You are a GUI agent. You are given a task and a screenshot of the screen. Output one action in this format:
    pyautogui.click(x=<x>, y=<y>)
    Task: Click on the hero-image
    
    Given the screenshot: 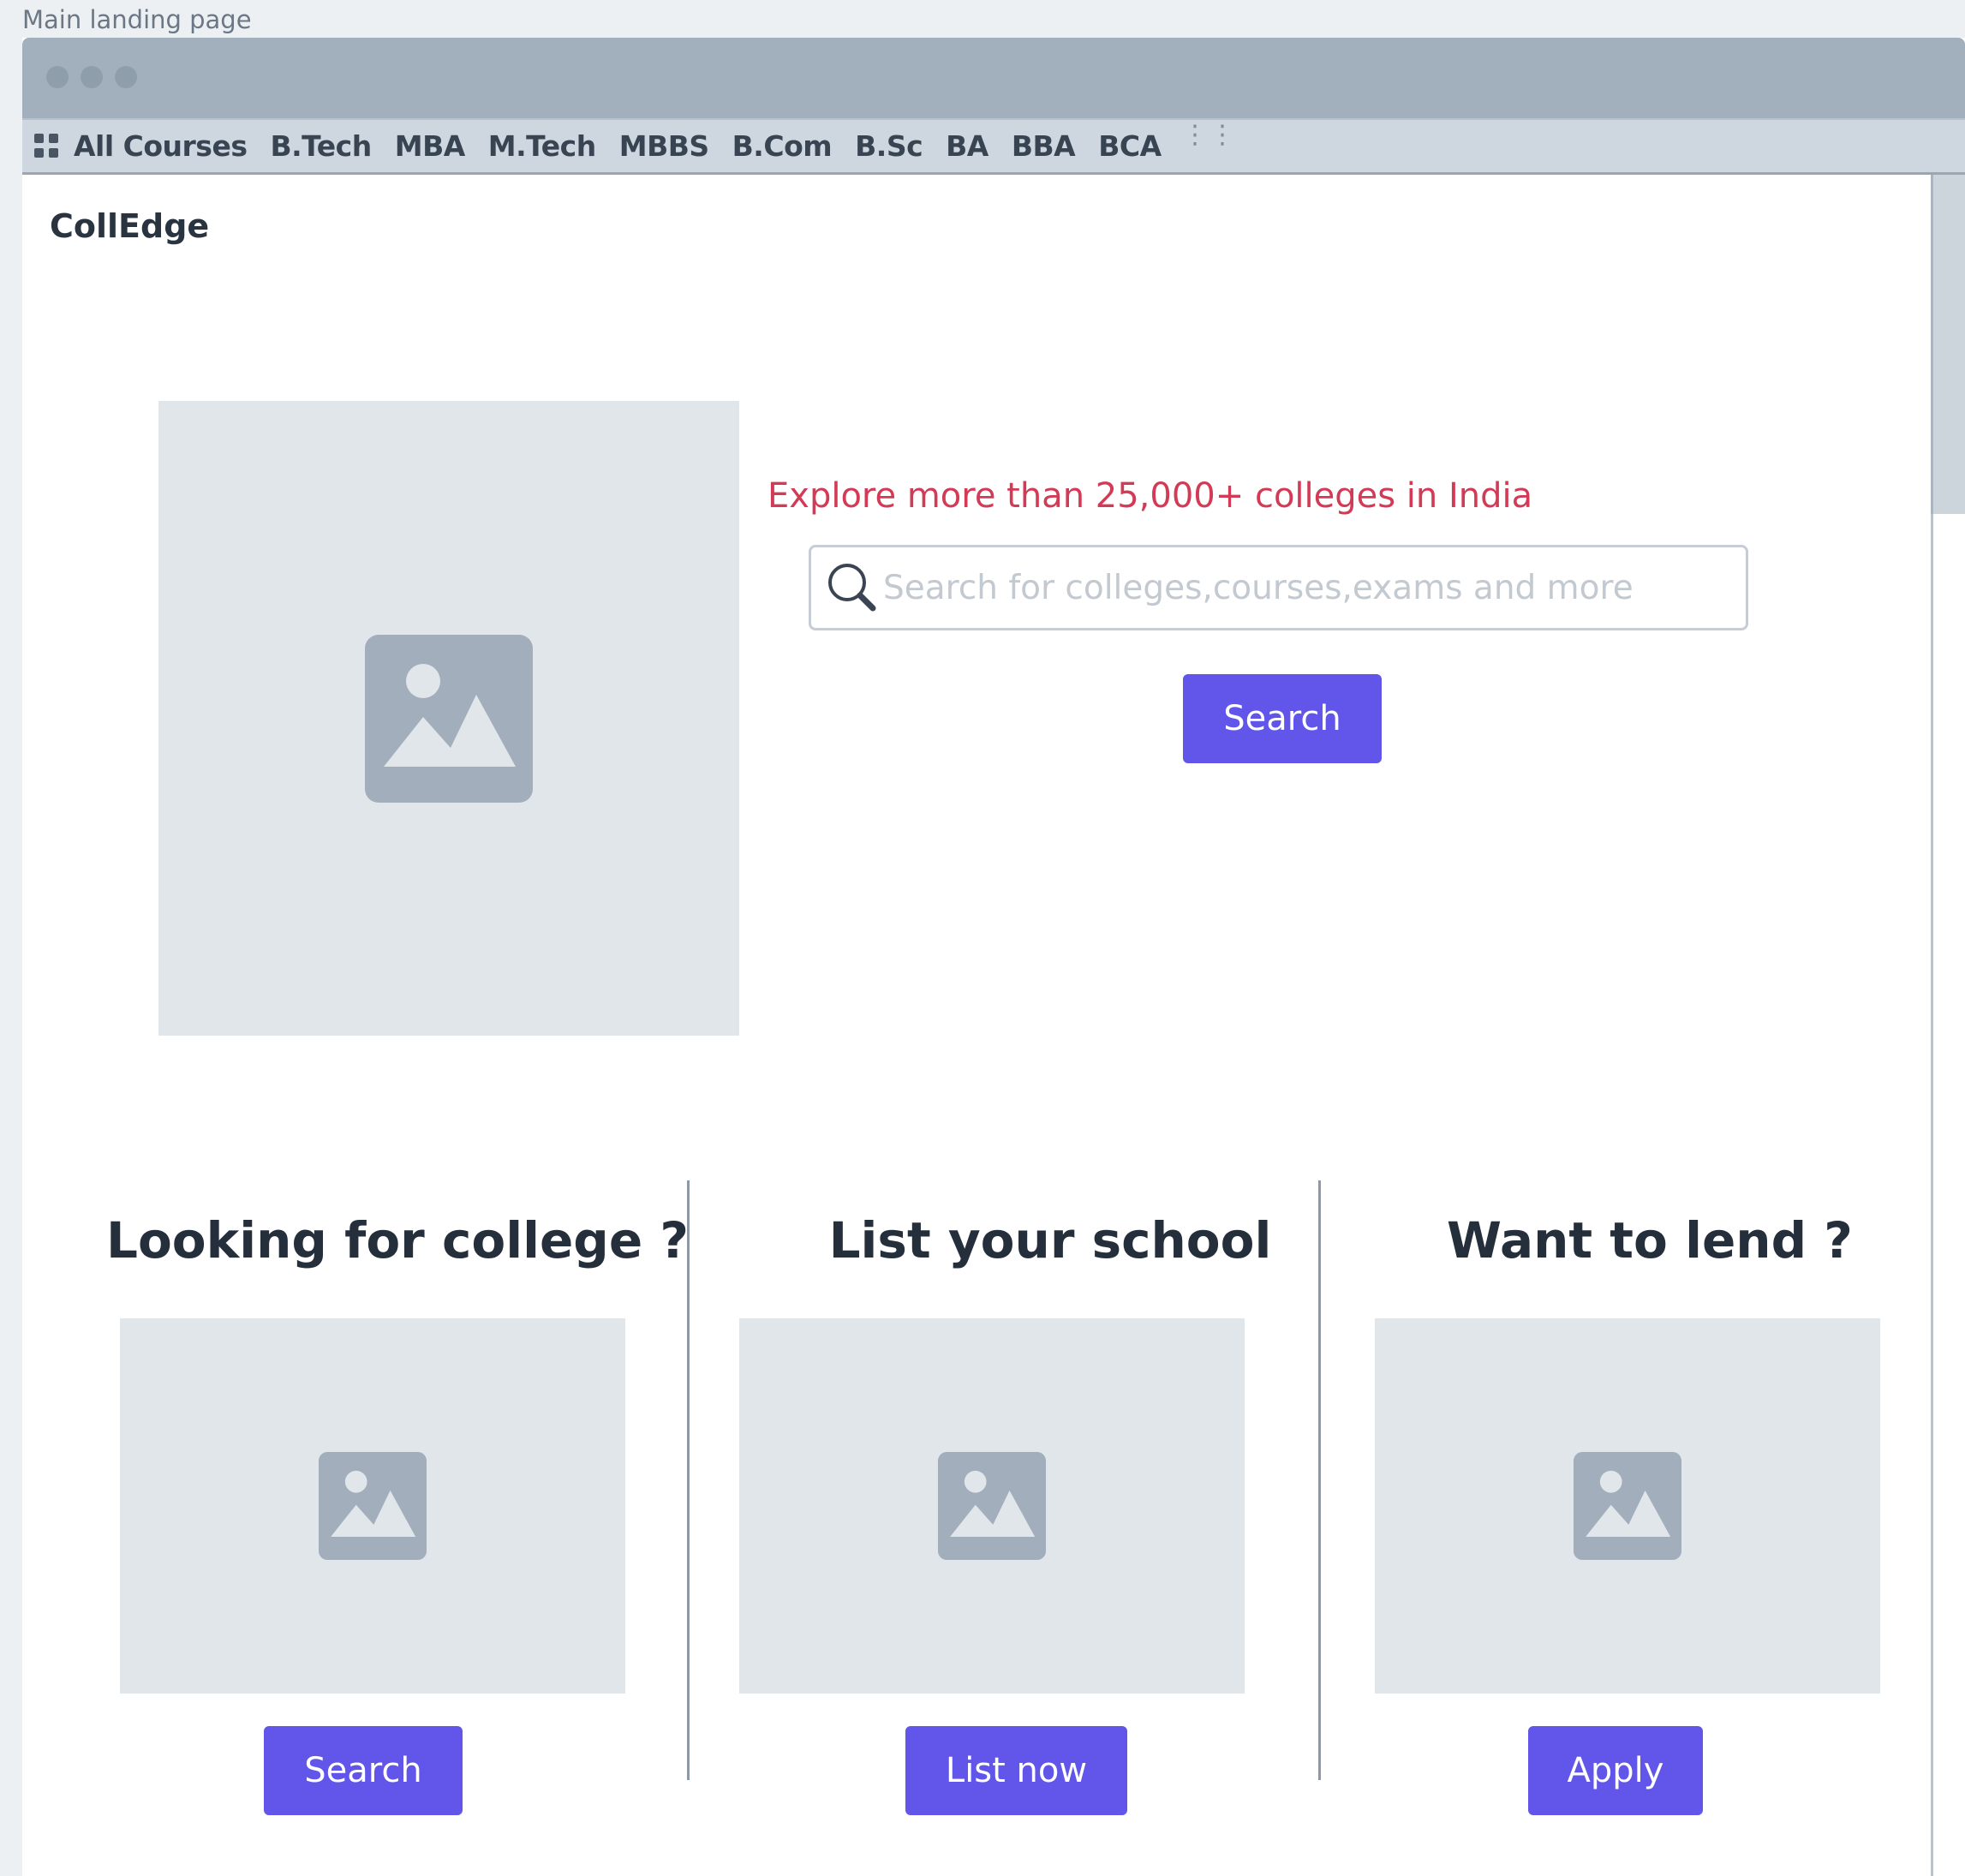 What is the action you would take?
    pyautogui.click(x=448, y=718)
    